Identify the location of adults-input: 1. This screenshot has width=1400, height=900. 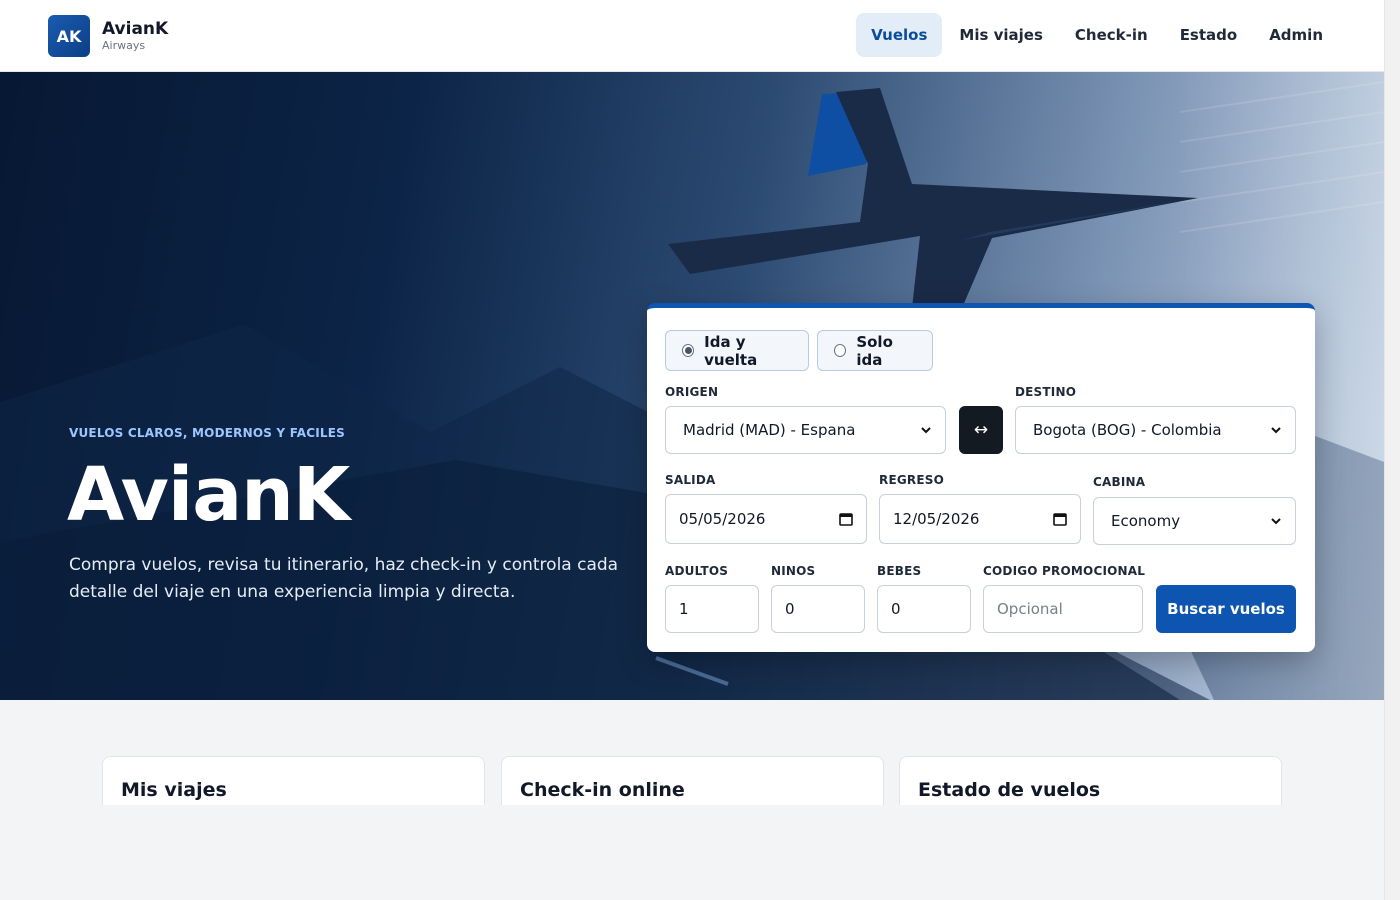
(712, 609).